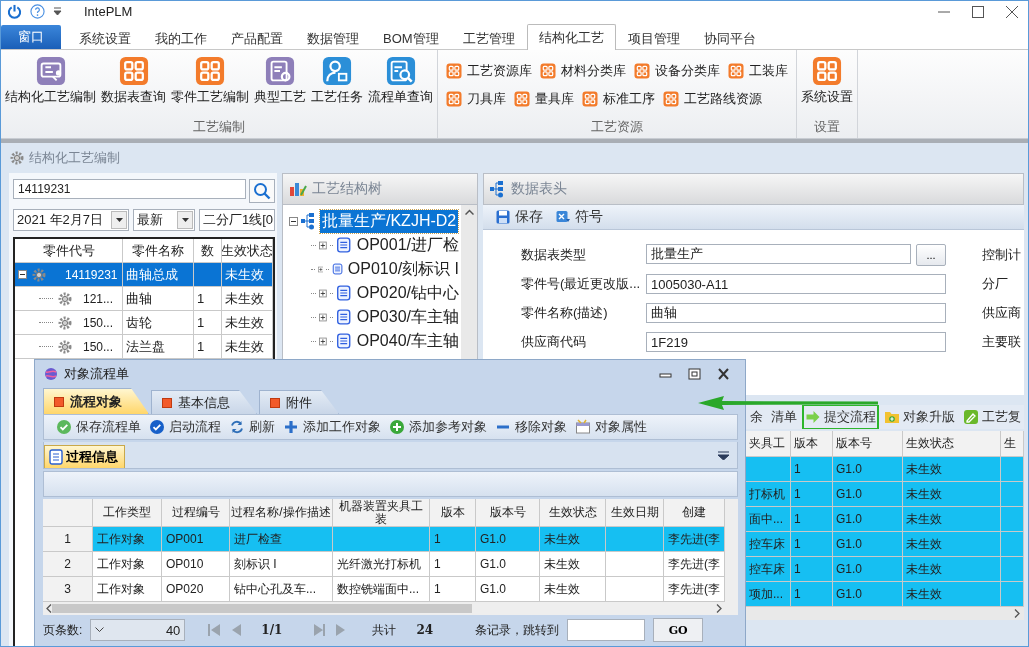 The height and width of the screenshot is (647, 1029). What do you see at coordinates (411, 38) in the screenshot?
I see `menu-tab: BOM管理` at bounding box center [411, 38].